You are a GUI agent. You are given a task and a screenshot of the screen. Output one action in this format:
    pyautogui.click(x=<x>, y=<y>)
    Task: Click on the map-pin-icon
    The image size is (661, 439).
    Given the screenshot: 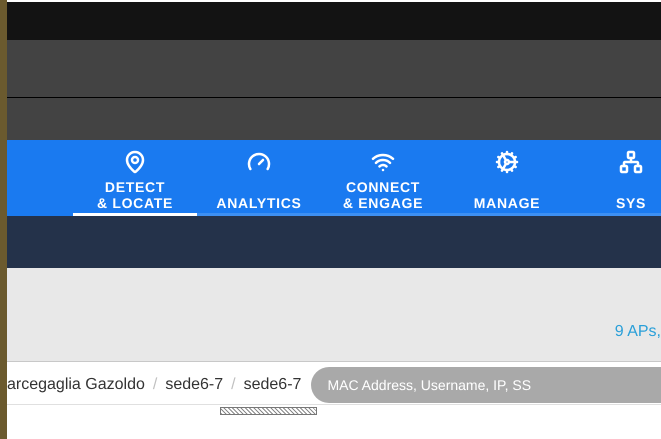 What is the action you would take?
    pyautogui.click(x=135, y=162)
    